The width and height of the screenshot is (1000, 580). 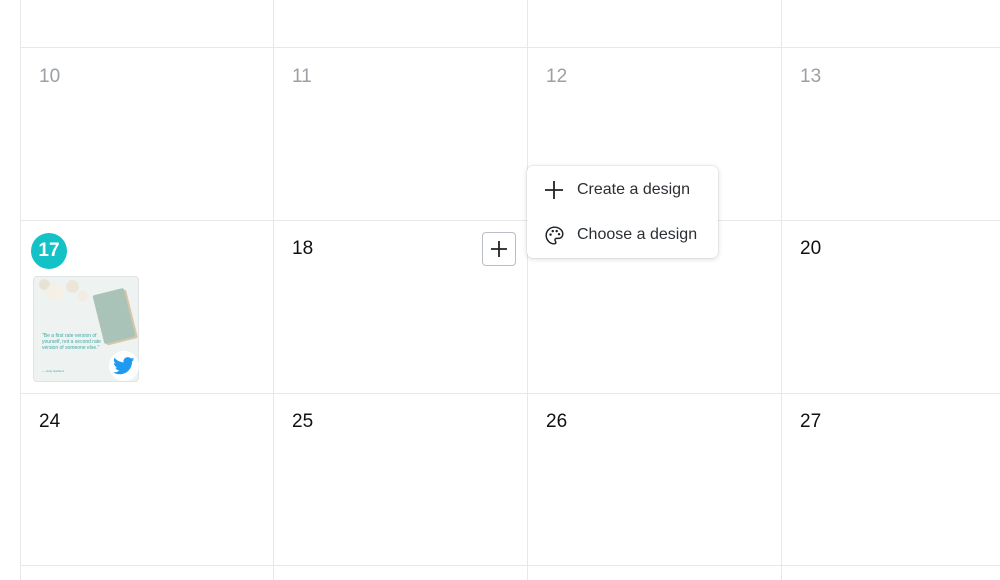 I want to click on day-cell: 13, so click(x=891, y=134).